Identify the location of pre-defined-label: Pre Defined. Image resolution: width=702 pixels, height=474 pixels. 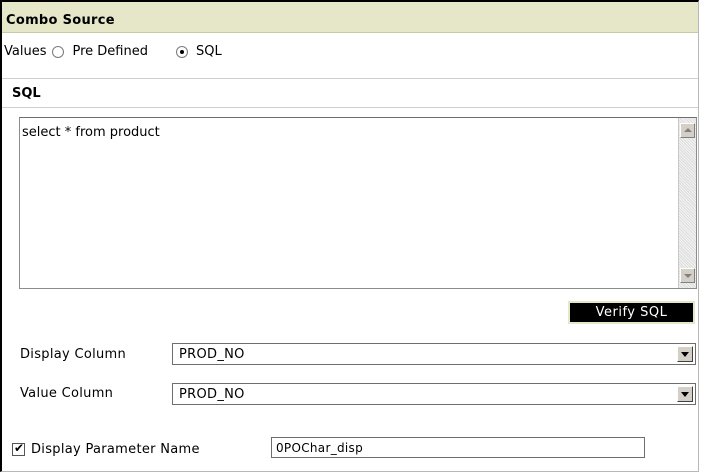
(110, 51).